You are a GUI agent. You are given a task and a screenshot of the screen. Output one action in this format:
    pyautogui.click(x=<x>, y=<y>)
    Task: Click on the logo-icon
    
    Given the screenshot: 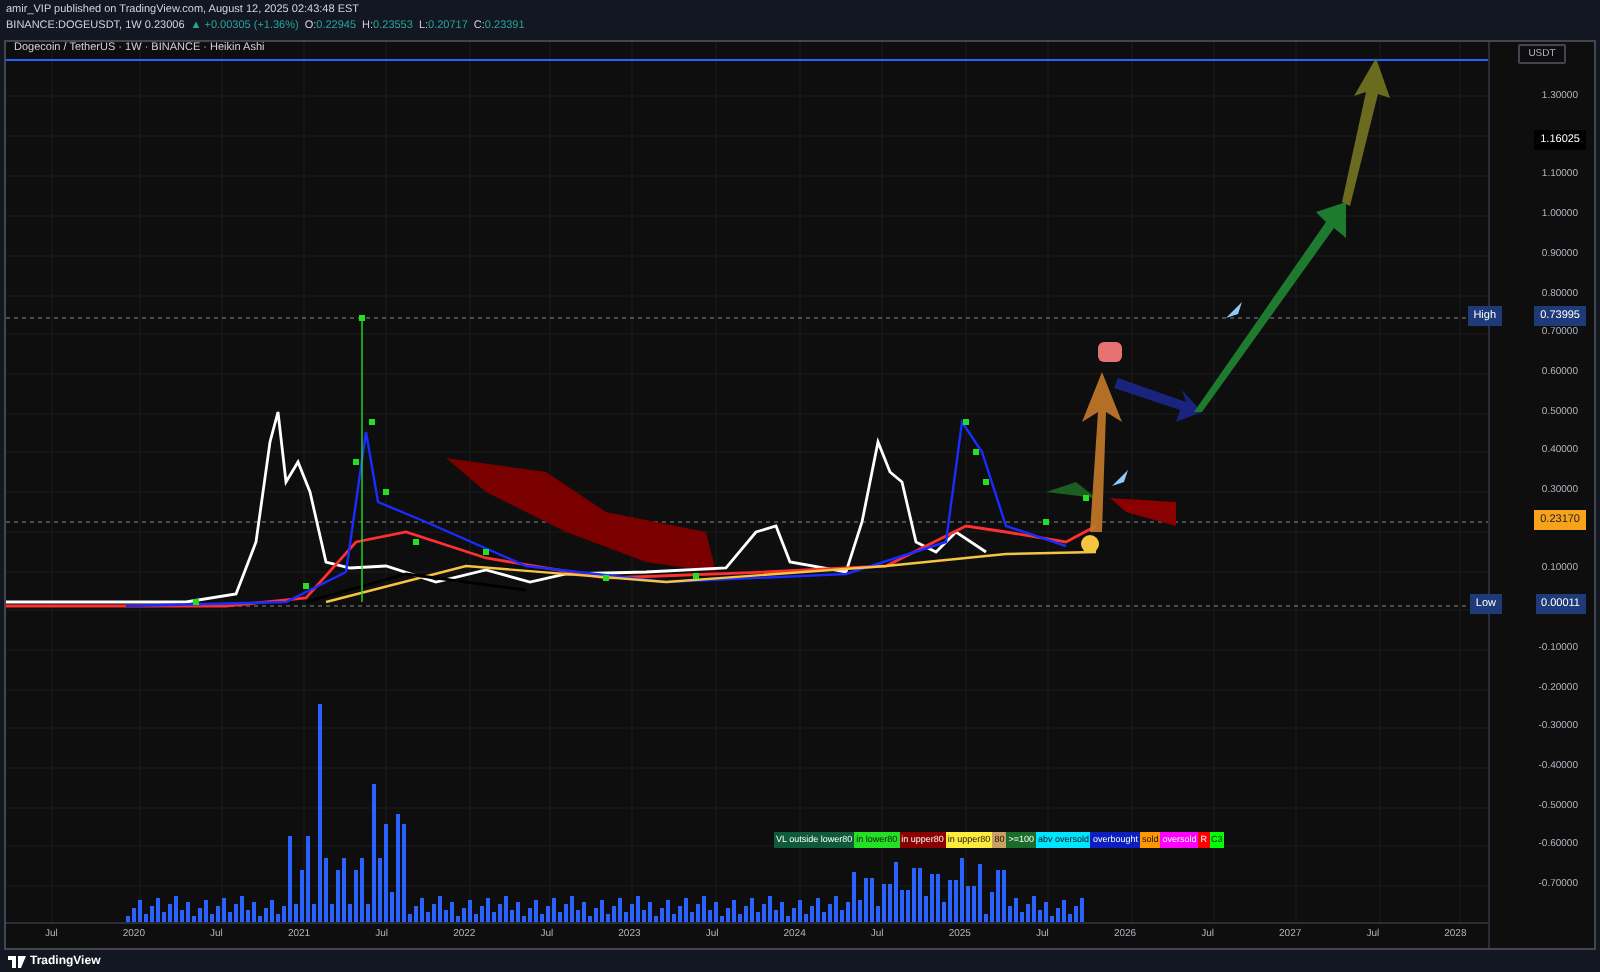 What is the action you would take?
    pyautogui.click(x=17, y=961)
    